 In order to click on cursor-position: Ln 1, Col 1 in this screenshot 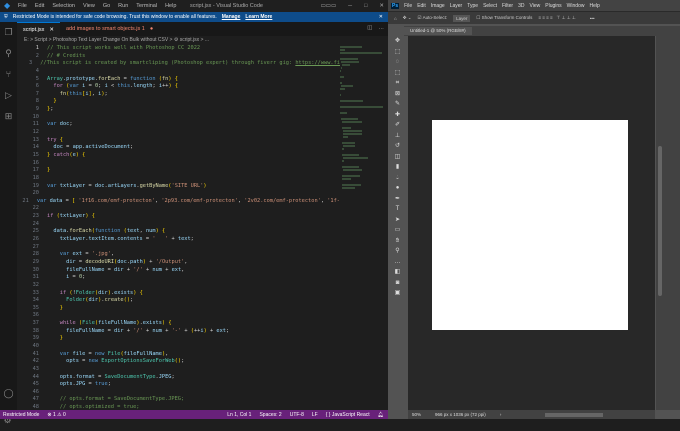, I will do `click(239, 415)`.